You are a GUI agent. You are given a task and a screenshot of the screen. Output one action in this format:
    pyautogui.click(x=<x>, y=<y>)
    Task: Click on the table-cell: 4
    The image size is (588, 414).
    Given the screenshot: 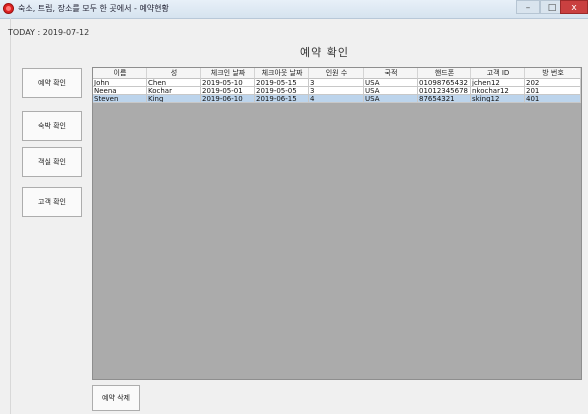 What is the action you would take?
    pyautogui.click(x=336, y=99)
    